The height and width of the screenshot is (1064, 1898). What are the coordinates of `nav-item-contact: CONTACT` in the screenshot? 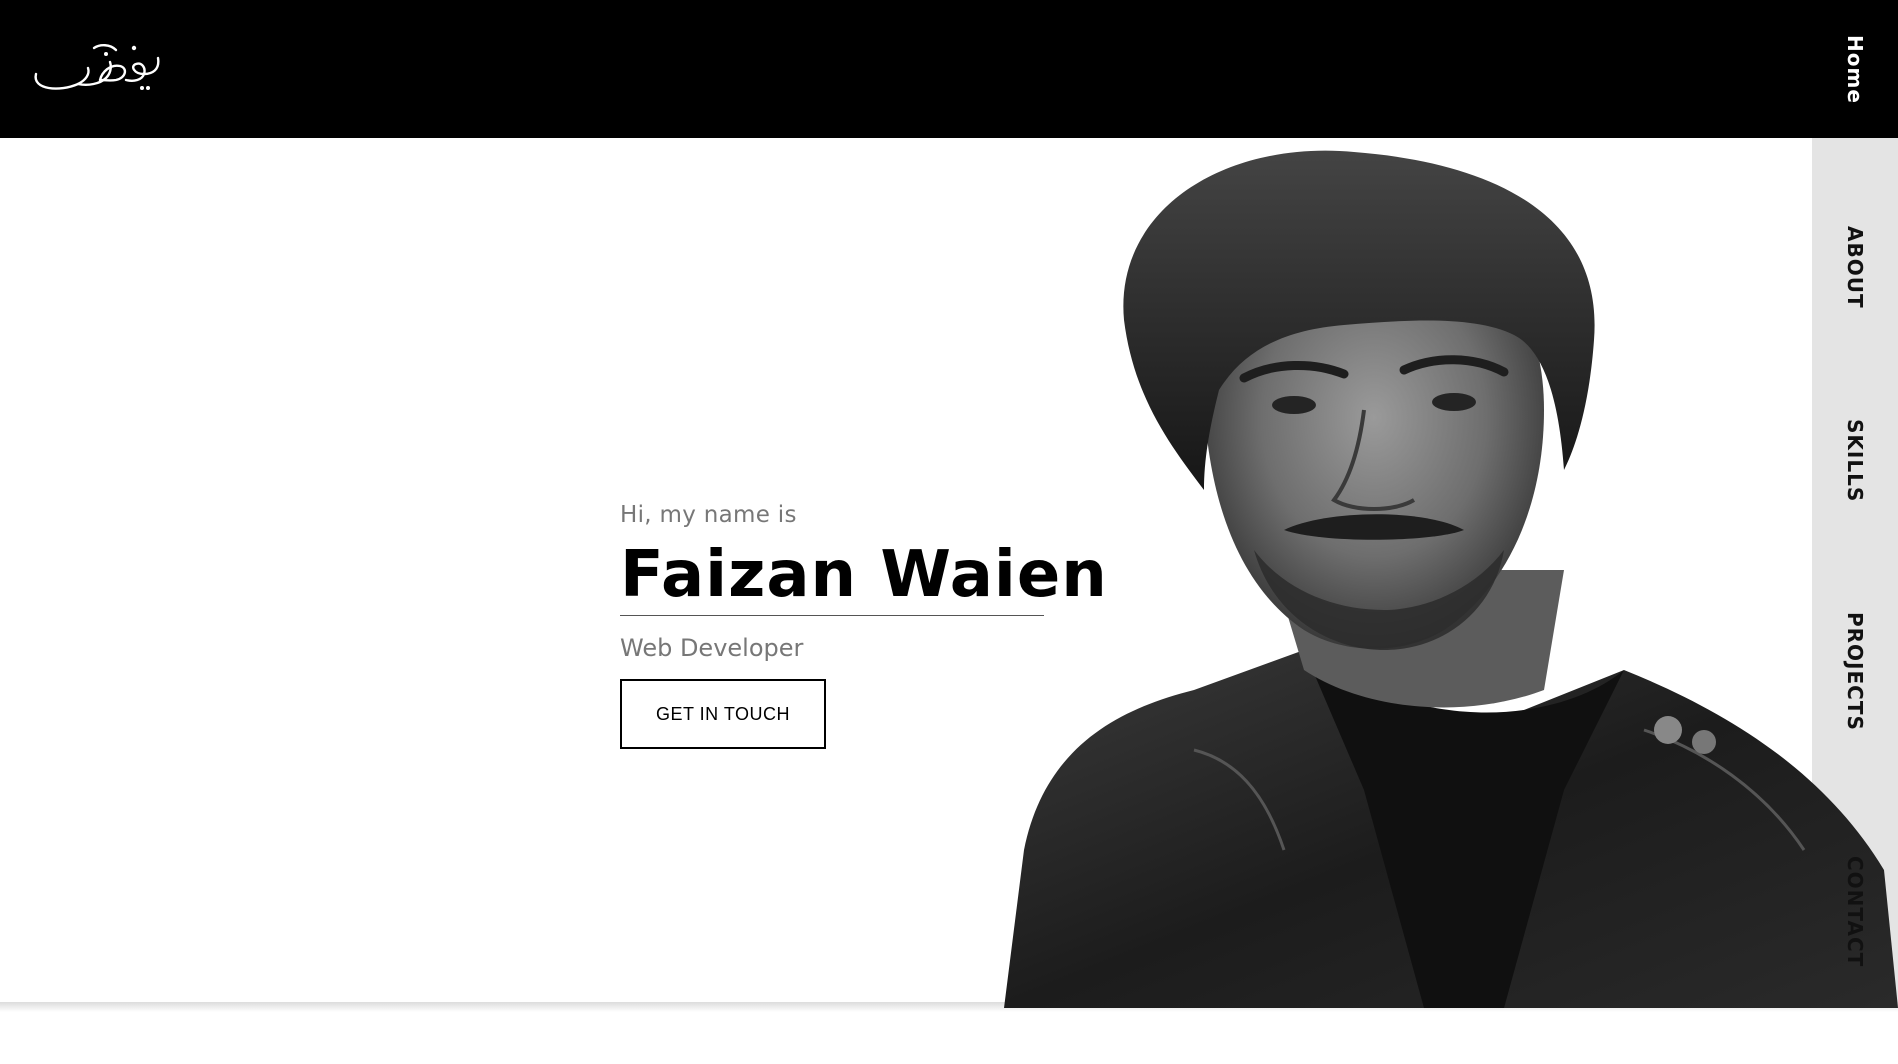 It's located at (1855, 912).